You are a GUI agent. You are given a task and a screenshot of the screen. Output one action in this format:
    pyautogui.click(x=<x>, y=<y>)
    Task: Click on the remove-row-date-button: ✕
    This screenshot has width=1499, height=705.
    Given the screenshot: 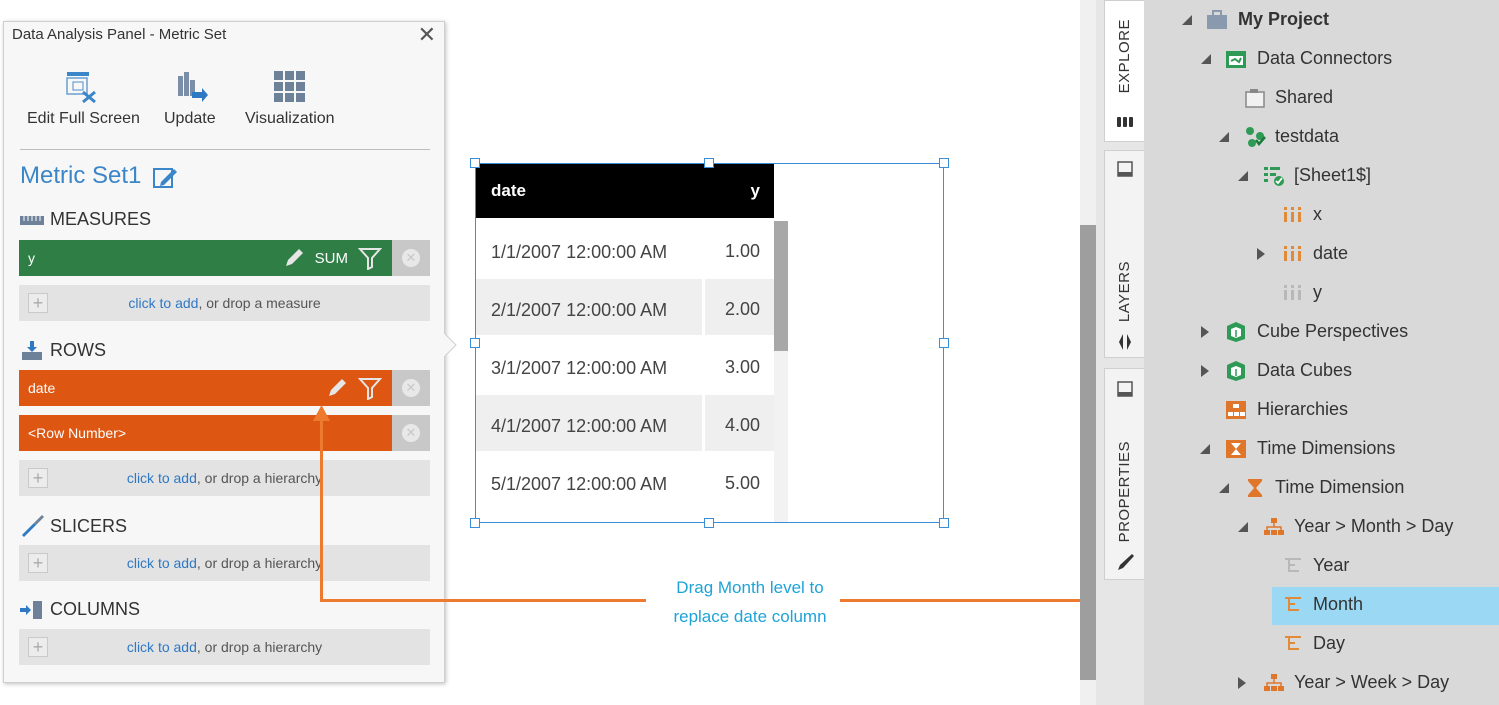 What is the action you would take?
    pyautogui.click(x=411, y=388)
    